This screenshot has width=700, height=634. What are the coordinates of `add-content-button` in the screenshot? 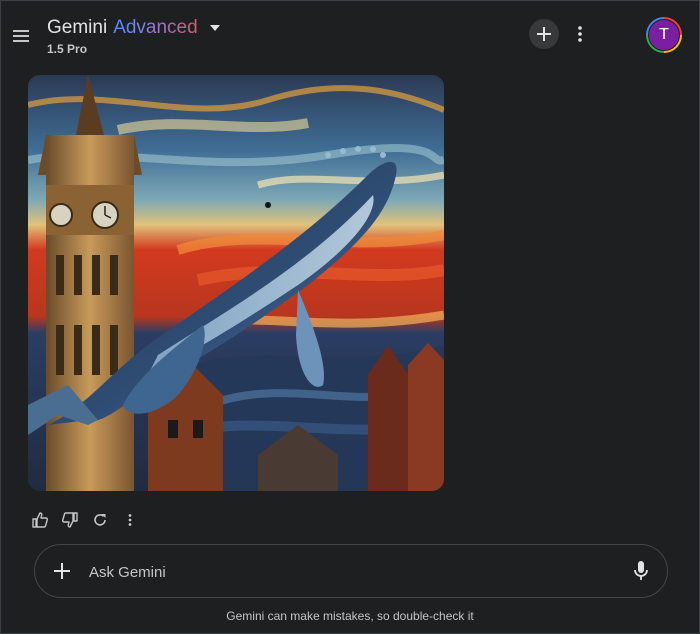 It's located at (62, 571).